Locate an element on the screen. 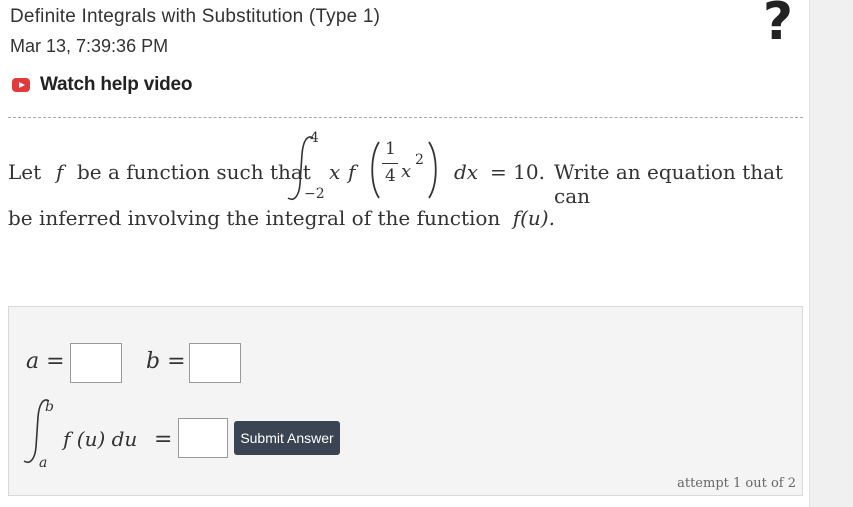 Image resolution: width=853 pixels, height=507 pixels. submit-answer-button: Submit Answer is located at coordinates (287, 438).